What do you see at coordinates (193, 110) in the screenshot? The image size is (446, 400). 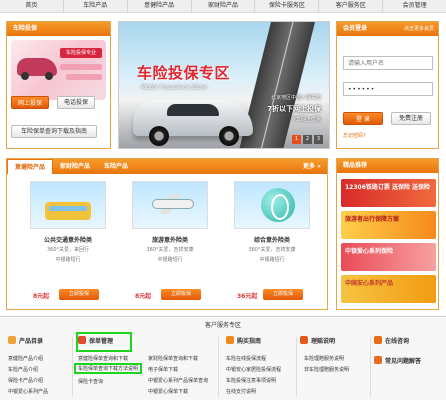 I see `car-window` at bounding box center [193, 110].